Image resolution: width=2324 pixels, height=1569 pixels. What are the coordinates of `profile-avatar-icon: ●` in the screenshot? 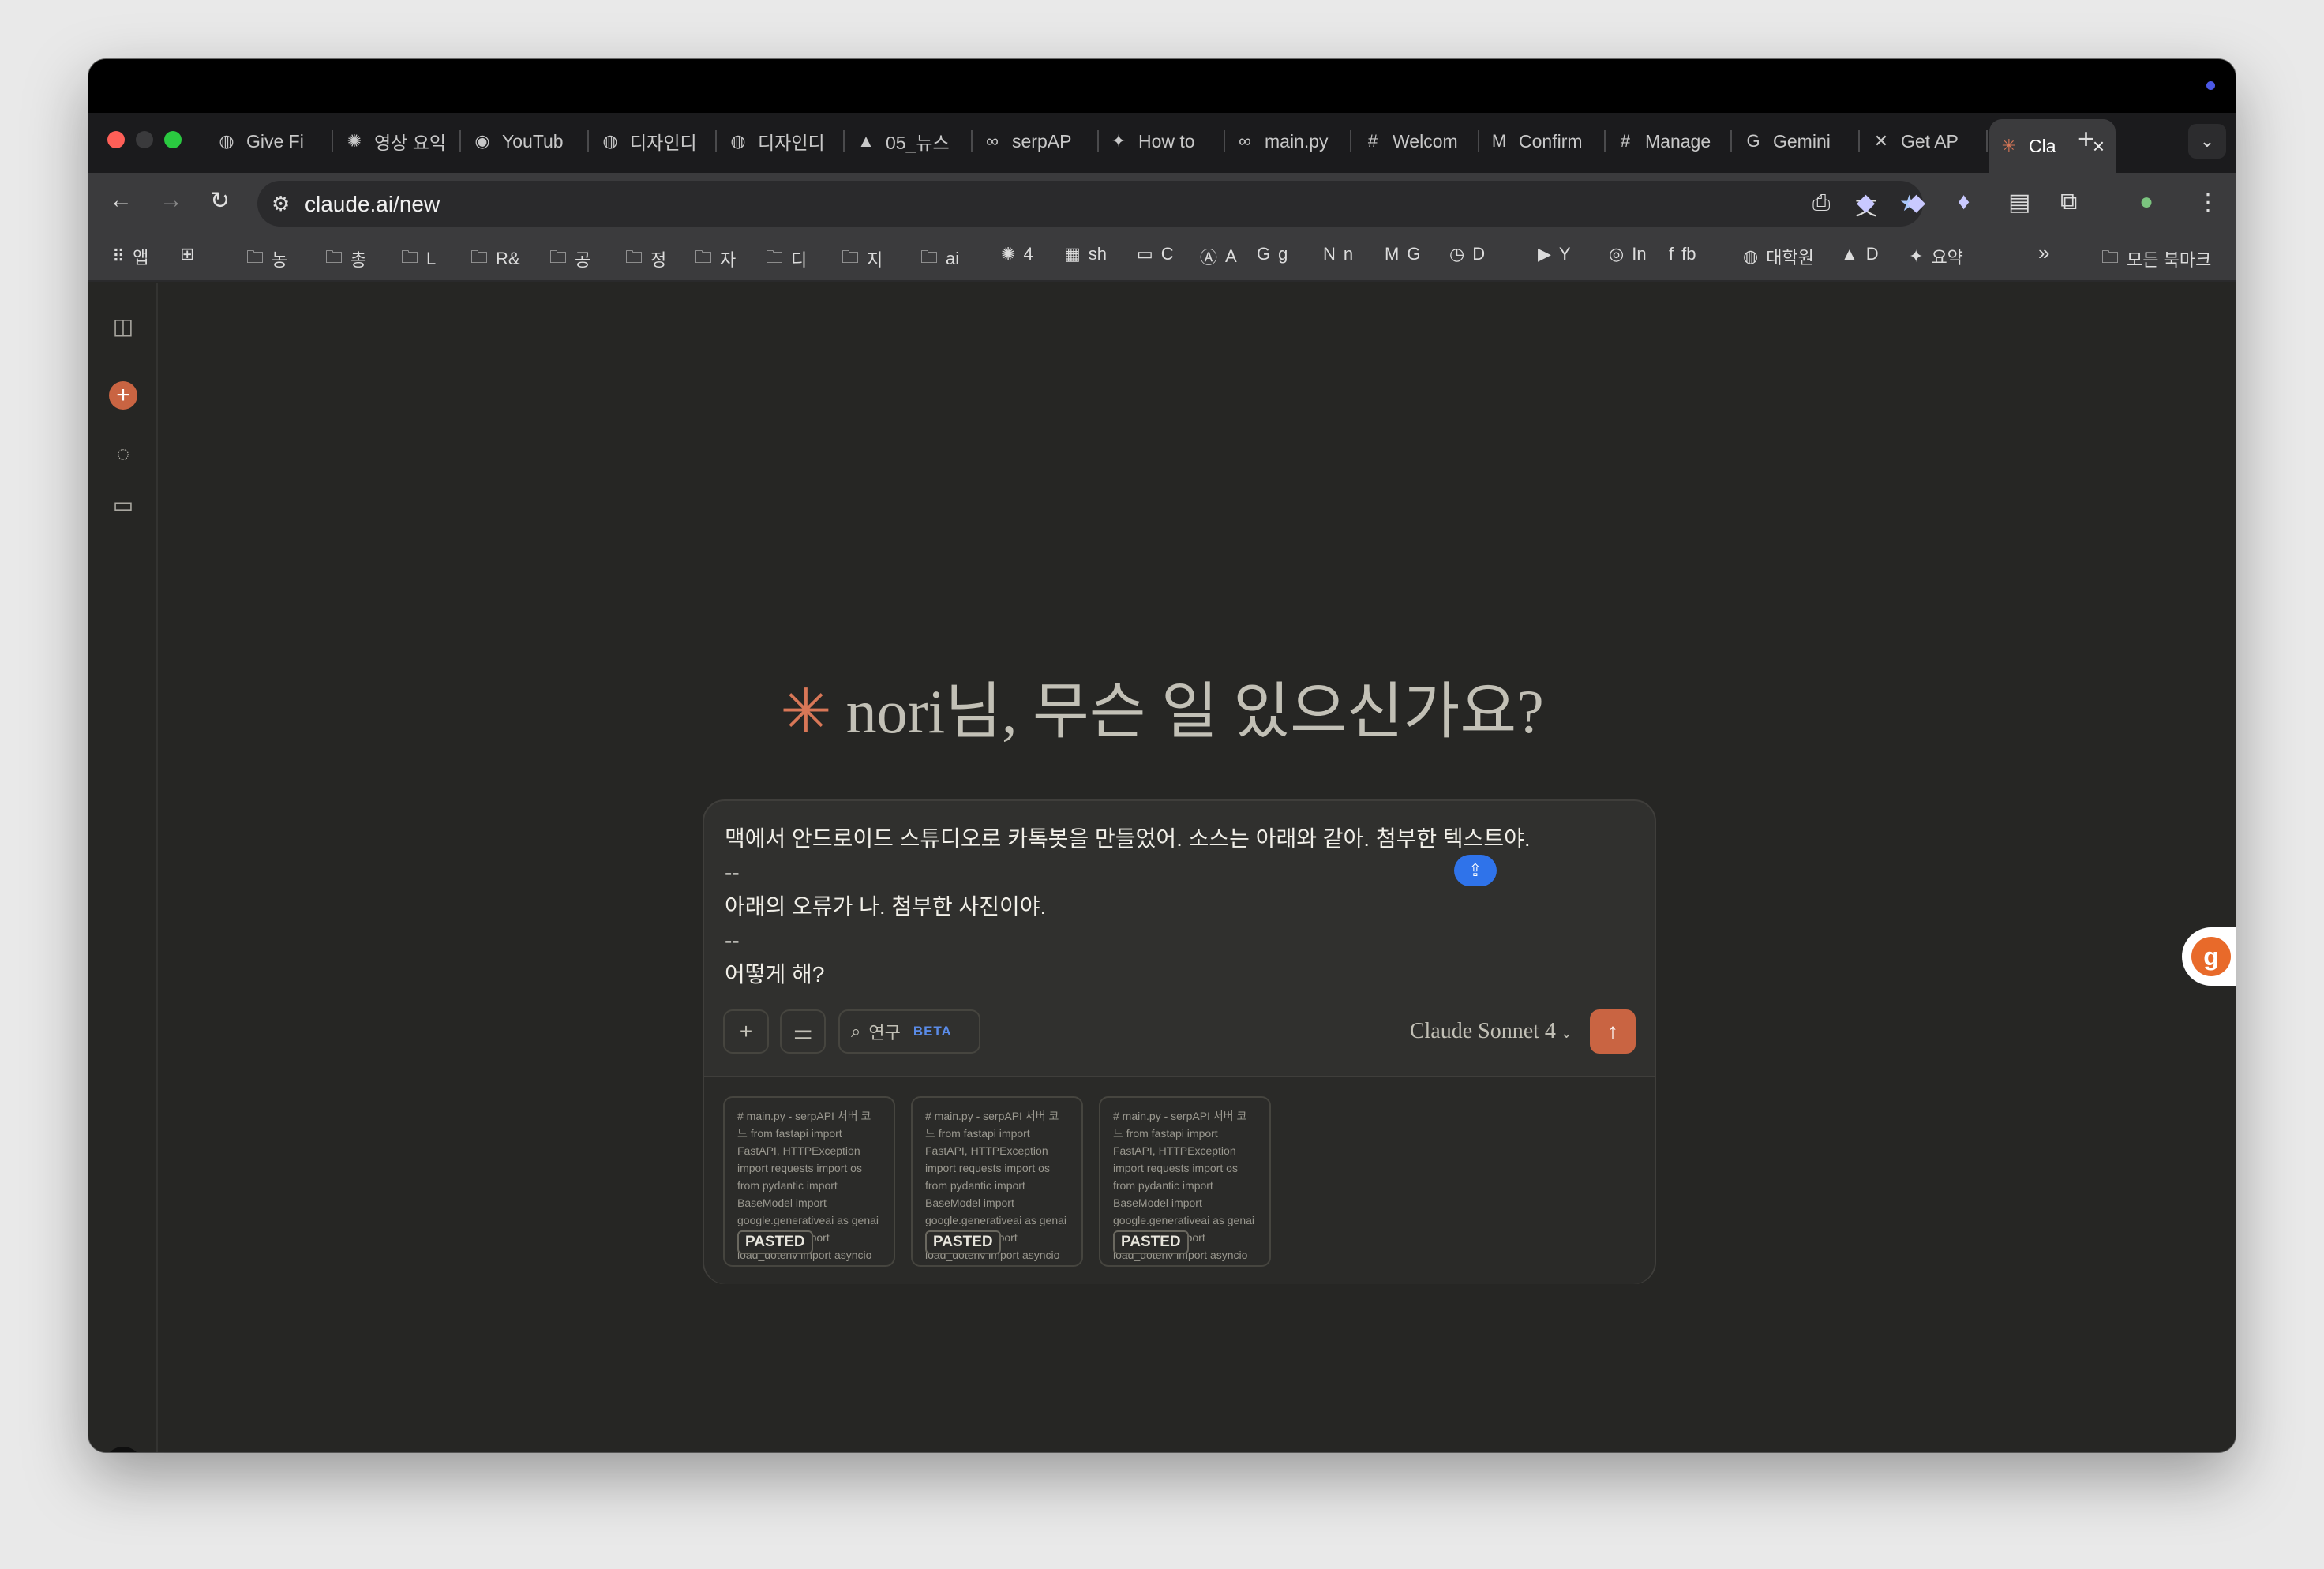 It's located at (2146, 202).